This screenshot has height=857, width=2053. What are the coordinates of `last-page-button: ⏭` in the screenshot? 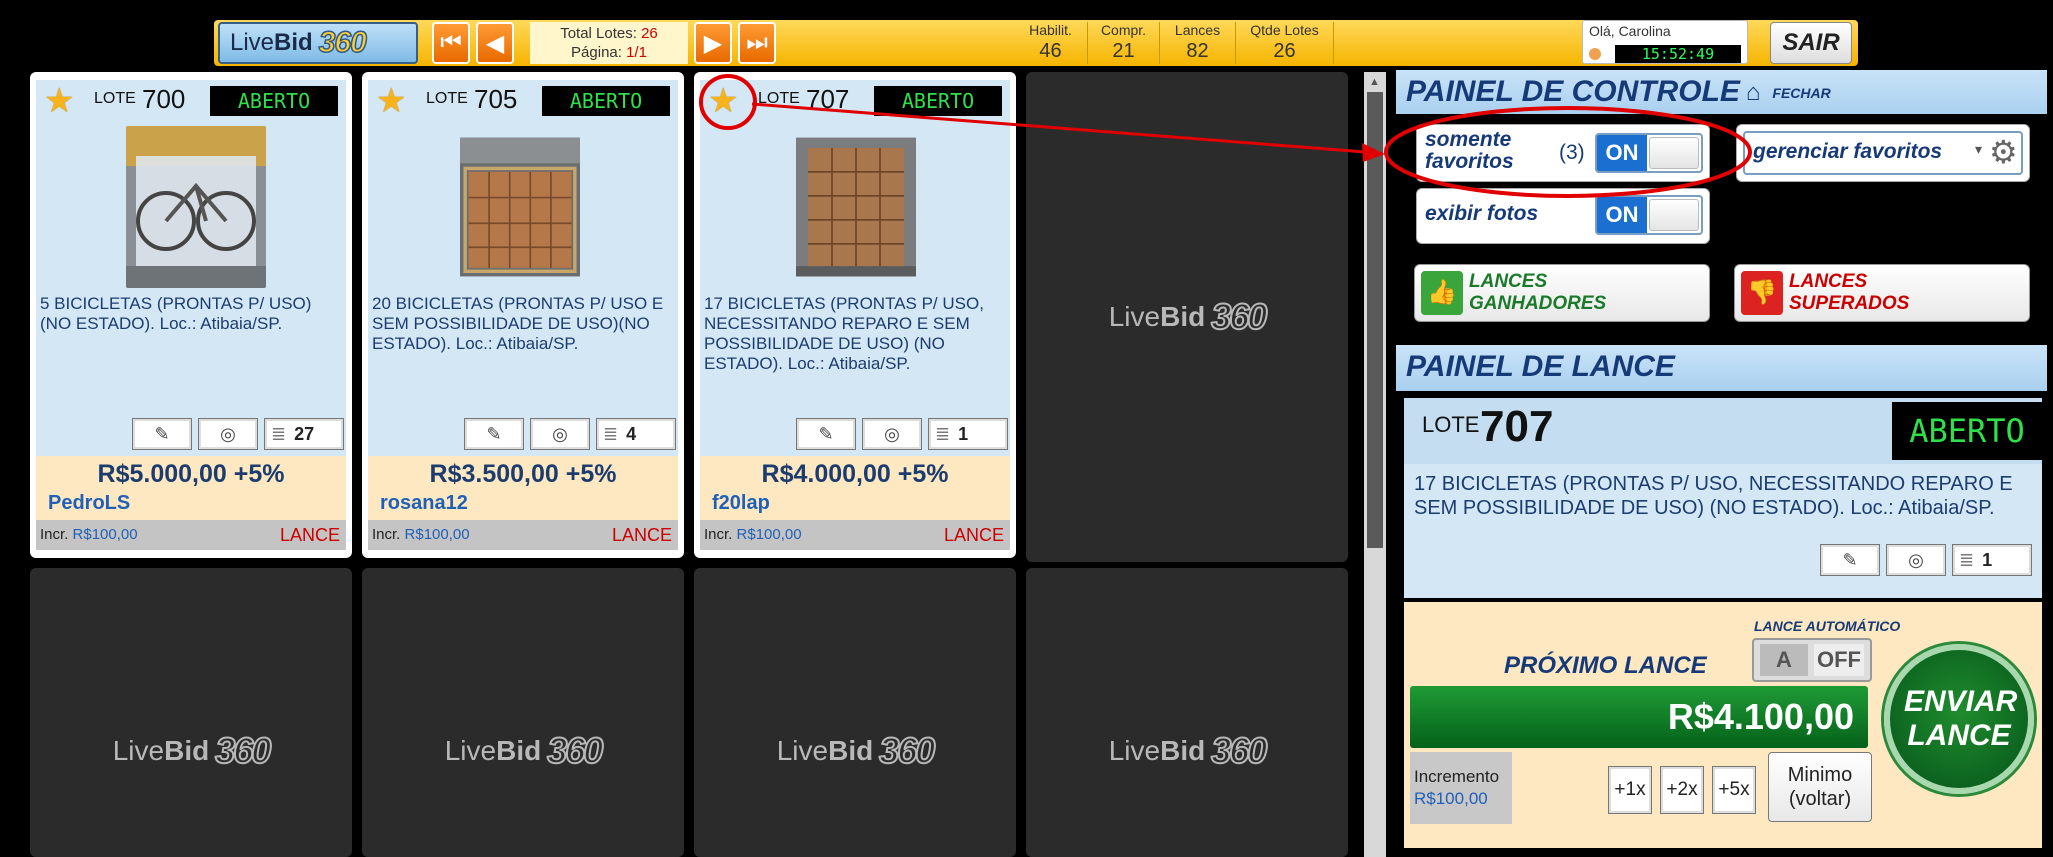 It's located at (757, 43).